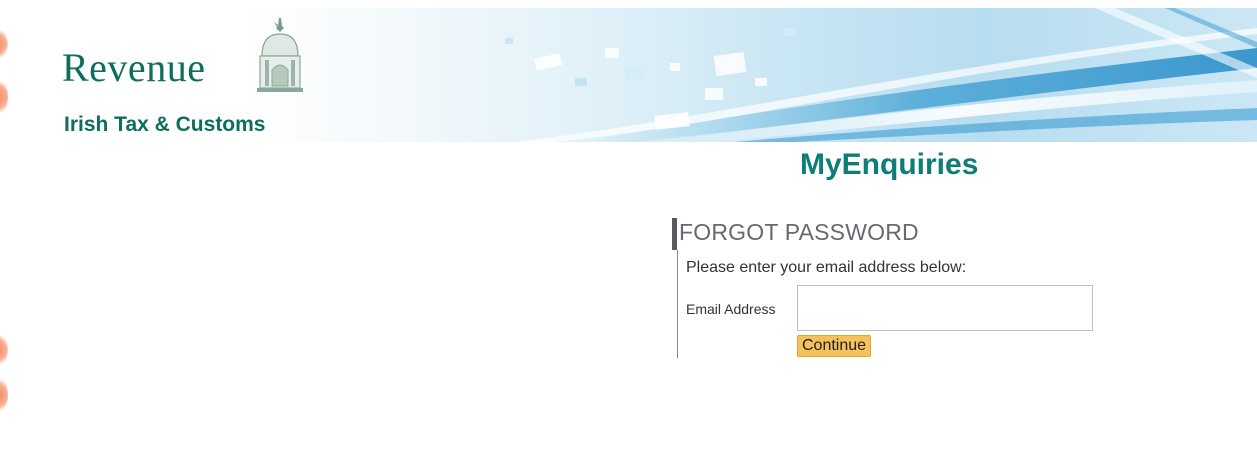 The height and width of the screenshot is (465, 1257). I want to click on brand-subtitle: Irish Tax & Customs, so click(165, 124).